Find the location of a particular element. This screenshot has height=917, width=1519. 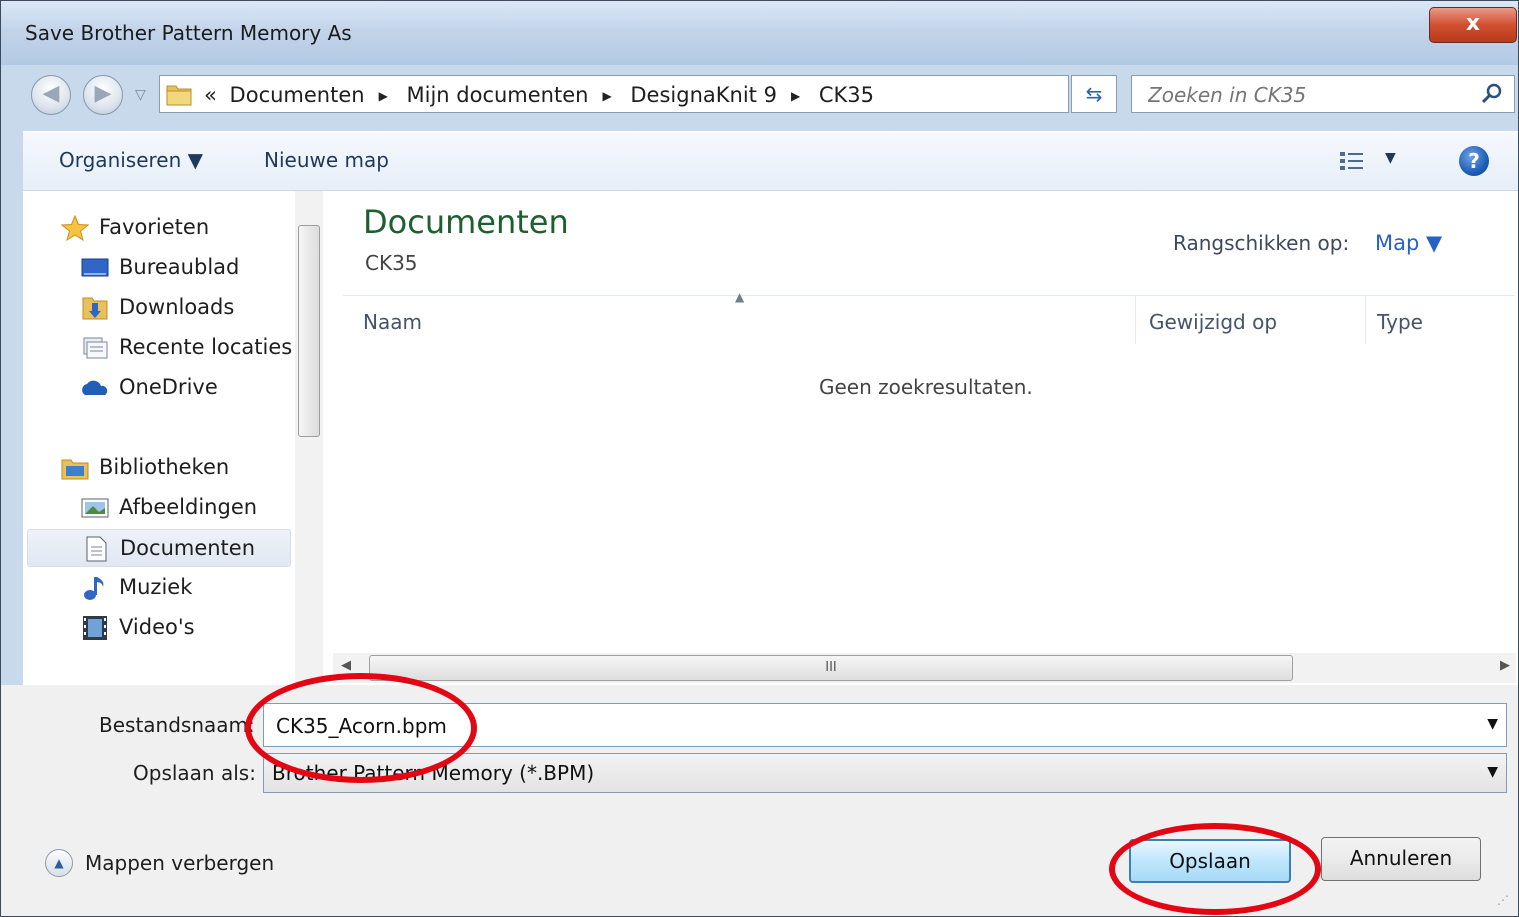

star-icon is located at coordinates (75, 228).